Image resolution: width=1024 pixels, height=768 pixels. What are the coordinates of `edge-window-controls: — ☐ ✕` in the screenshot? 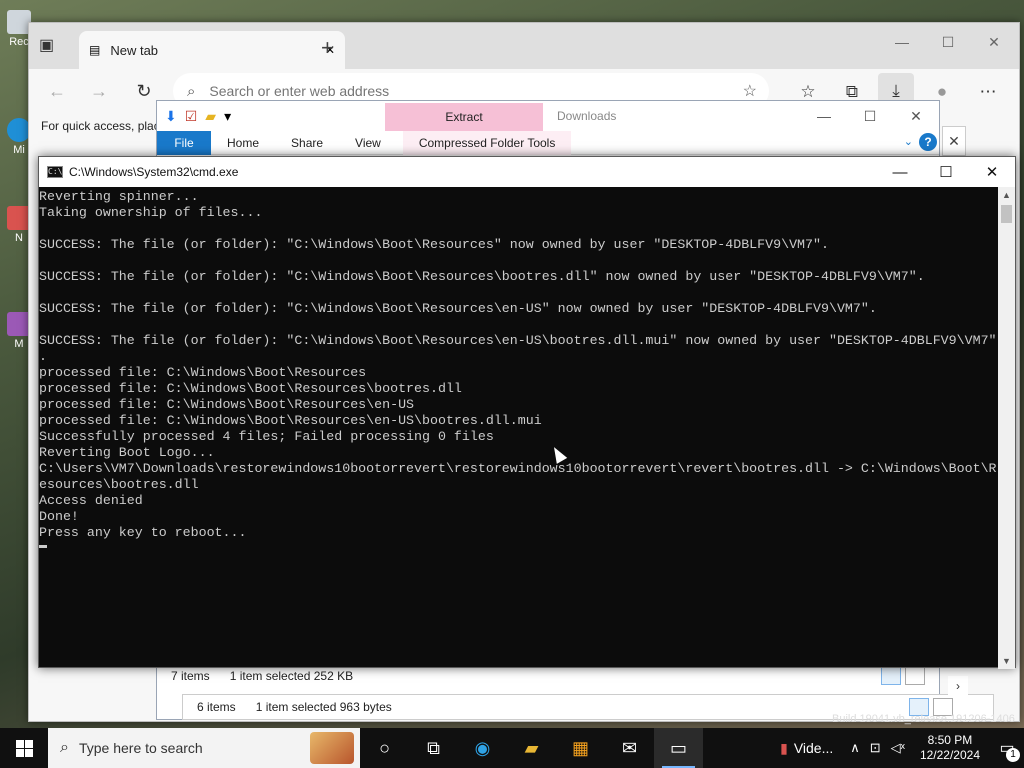 It's located at (948, 42).